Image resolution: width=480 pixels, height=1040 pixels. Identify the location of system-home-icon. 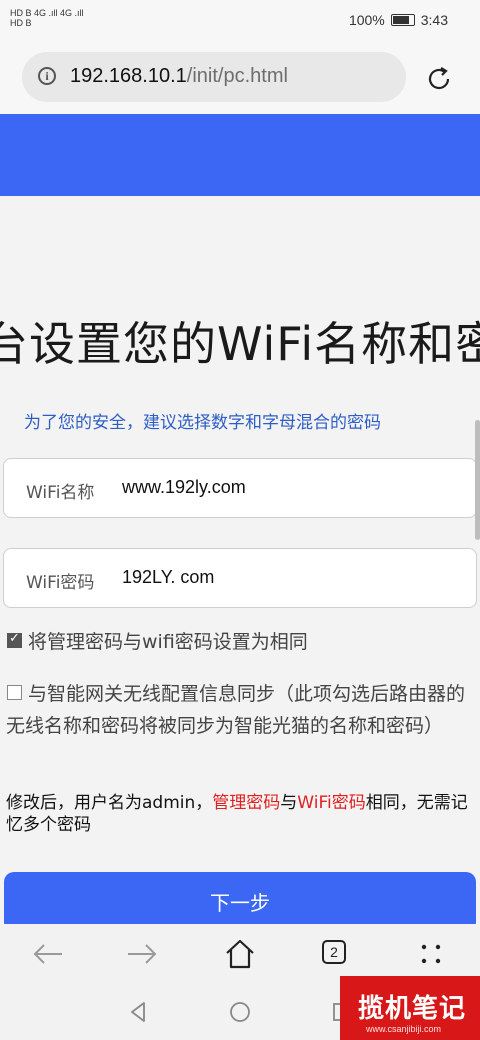
(240, 1012).